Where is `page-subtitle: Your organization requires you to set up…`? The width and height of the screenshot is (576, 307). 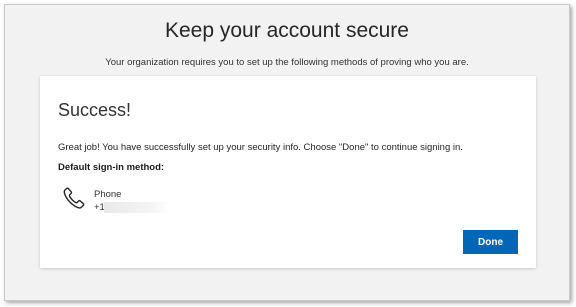 page-subtitle: Your organization requires you to set up… is located at coordinates (287, 62).